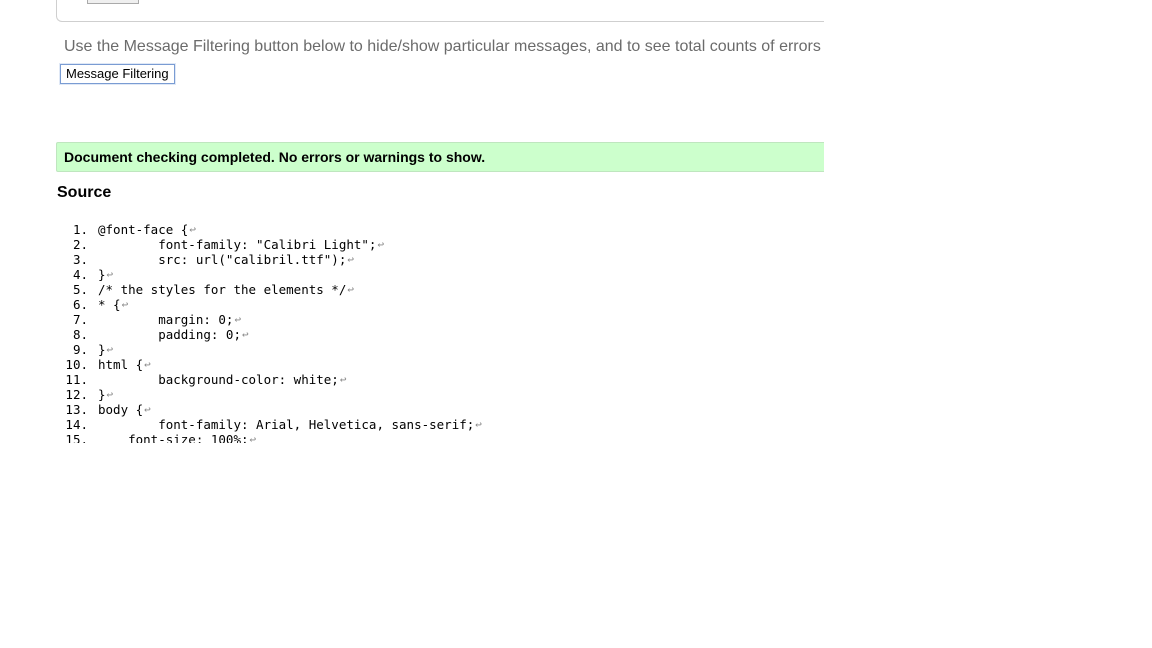 Image resolution: width=1152 pixels, height=648 pixels. I want to click on line-number: 12., so click(76, 394).